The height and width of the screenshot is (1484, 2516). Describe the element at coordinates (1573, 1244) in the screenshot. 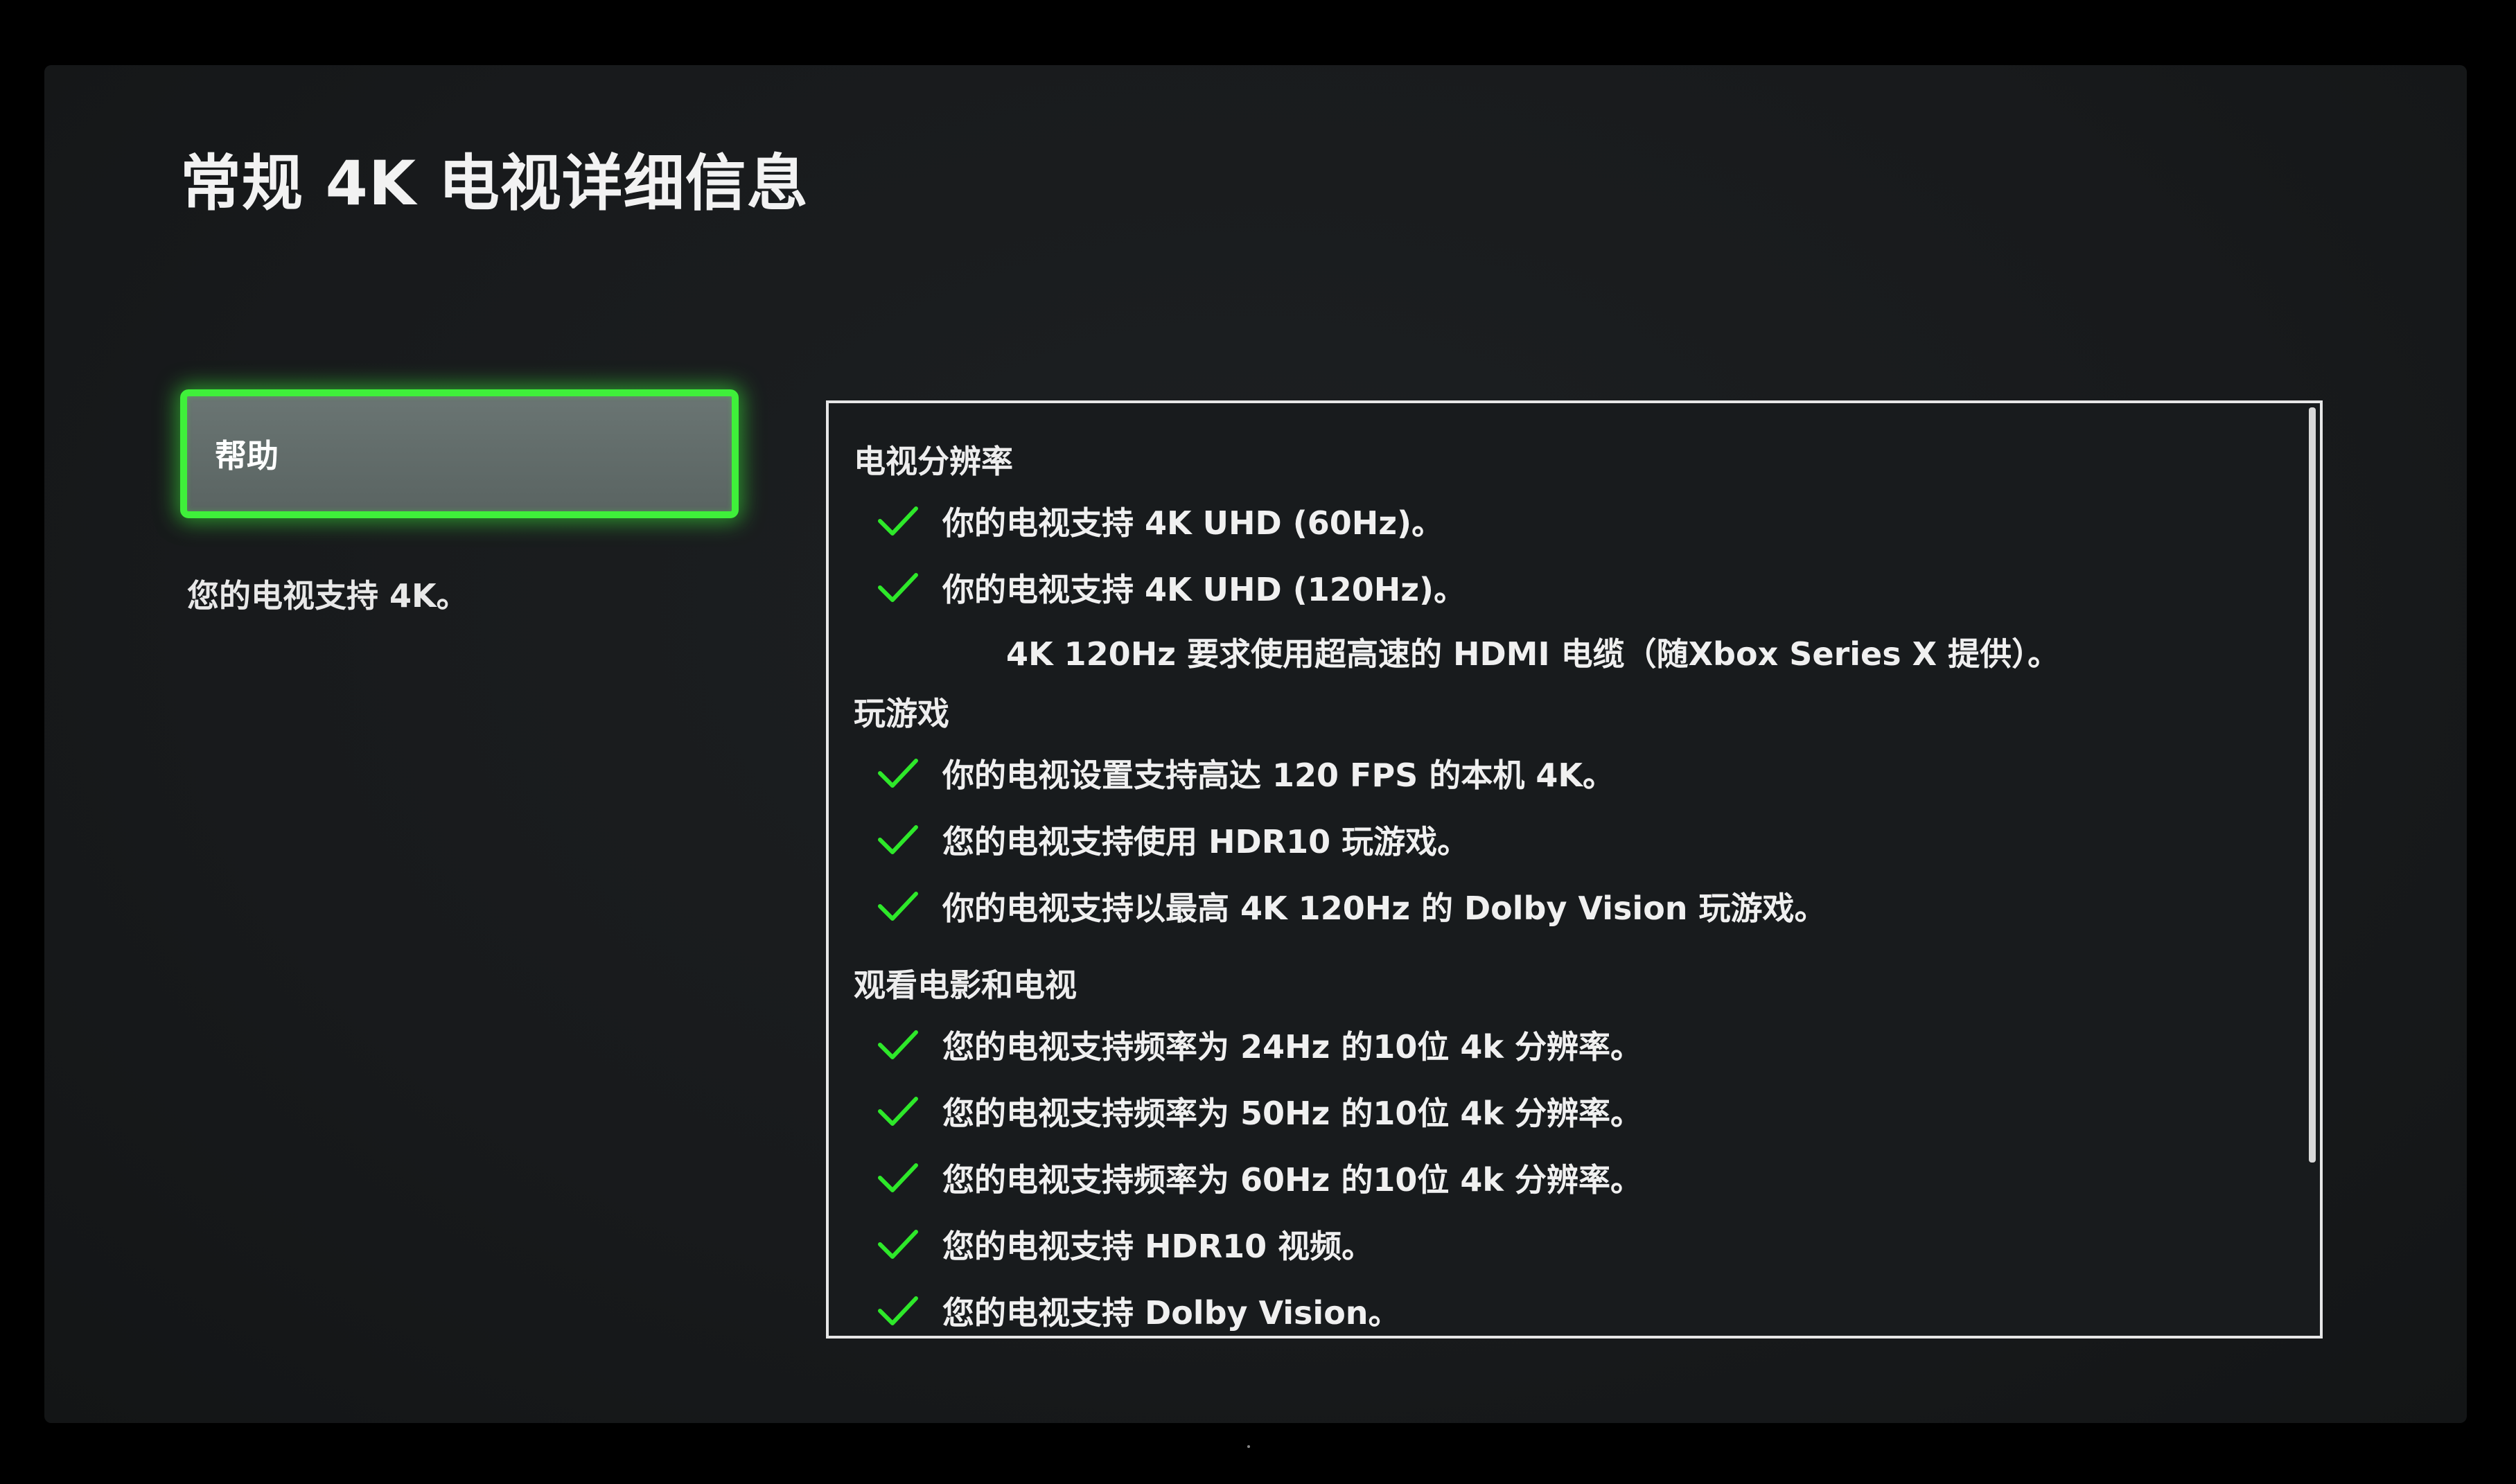

I see `list-item: 您的电视支持 HDR10 视频。` at that location.